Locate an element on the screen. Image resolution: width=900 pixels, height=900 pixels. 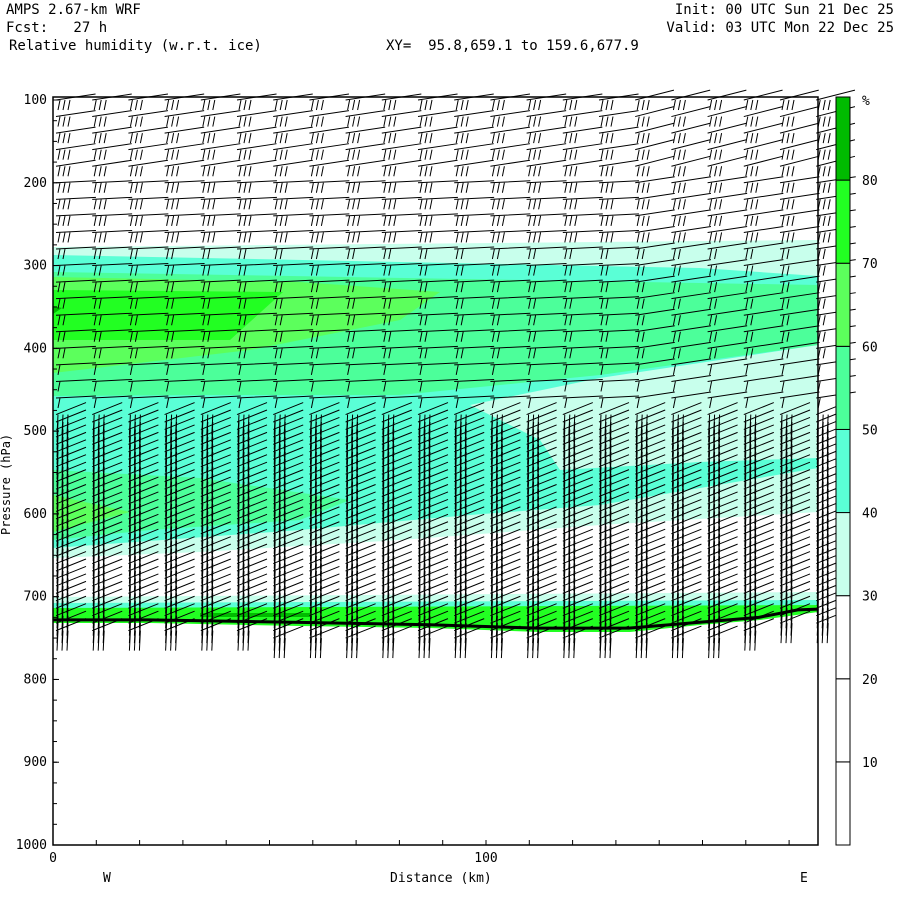
y-tick-label: 100 is located at coordinates (35, 100).